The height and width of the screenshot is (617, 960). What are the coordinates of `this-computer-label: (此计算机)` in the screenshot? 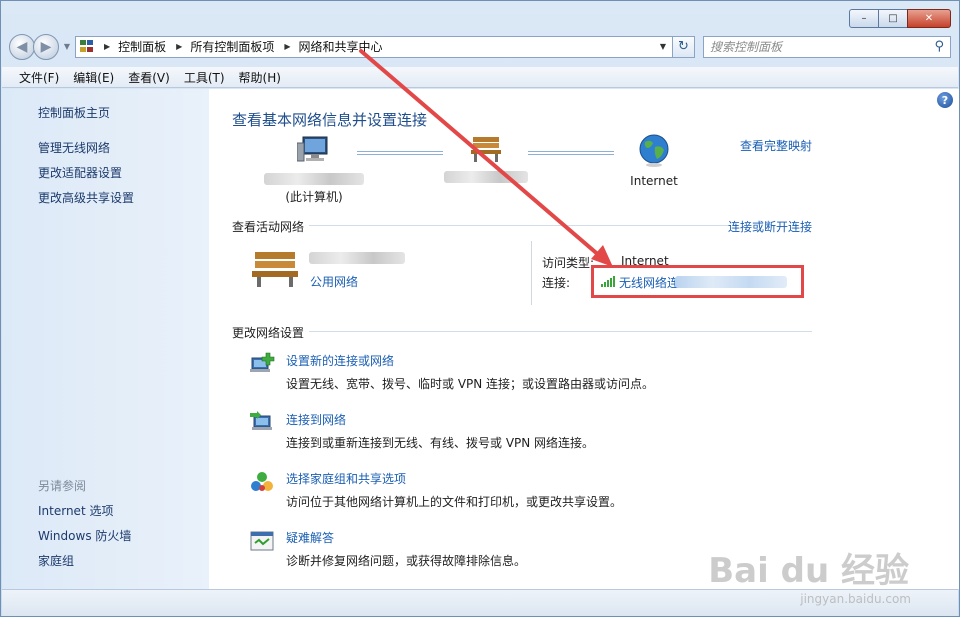 It's located at (314, 197).